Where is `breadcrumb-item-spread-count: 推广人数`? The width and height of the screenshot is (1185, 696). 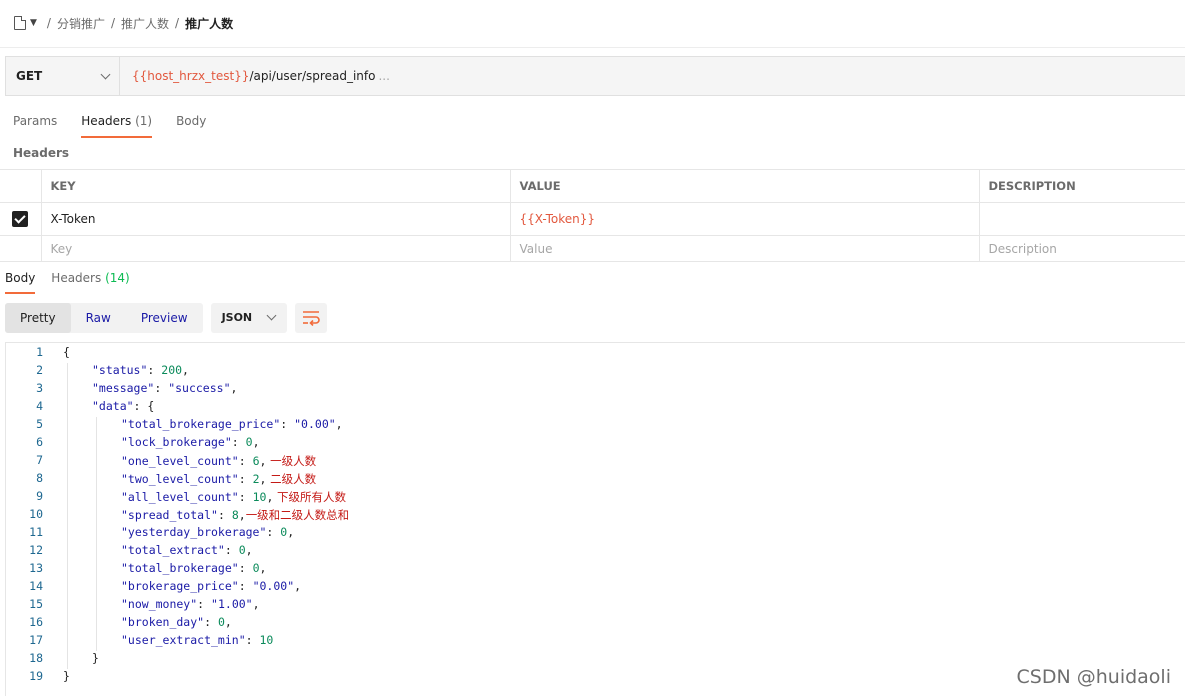
breadcrumb-item-spread-count: 推广人数 is located at coordinates (145, 23).